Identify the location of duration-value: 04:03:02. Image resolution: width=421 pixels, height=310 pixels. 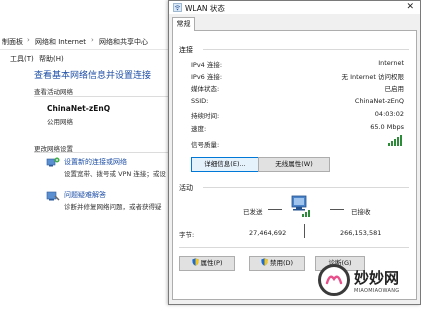
(389, 114).